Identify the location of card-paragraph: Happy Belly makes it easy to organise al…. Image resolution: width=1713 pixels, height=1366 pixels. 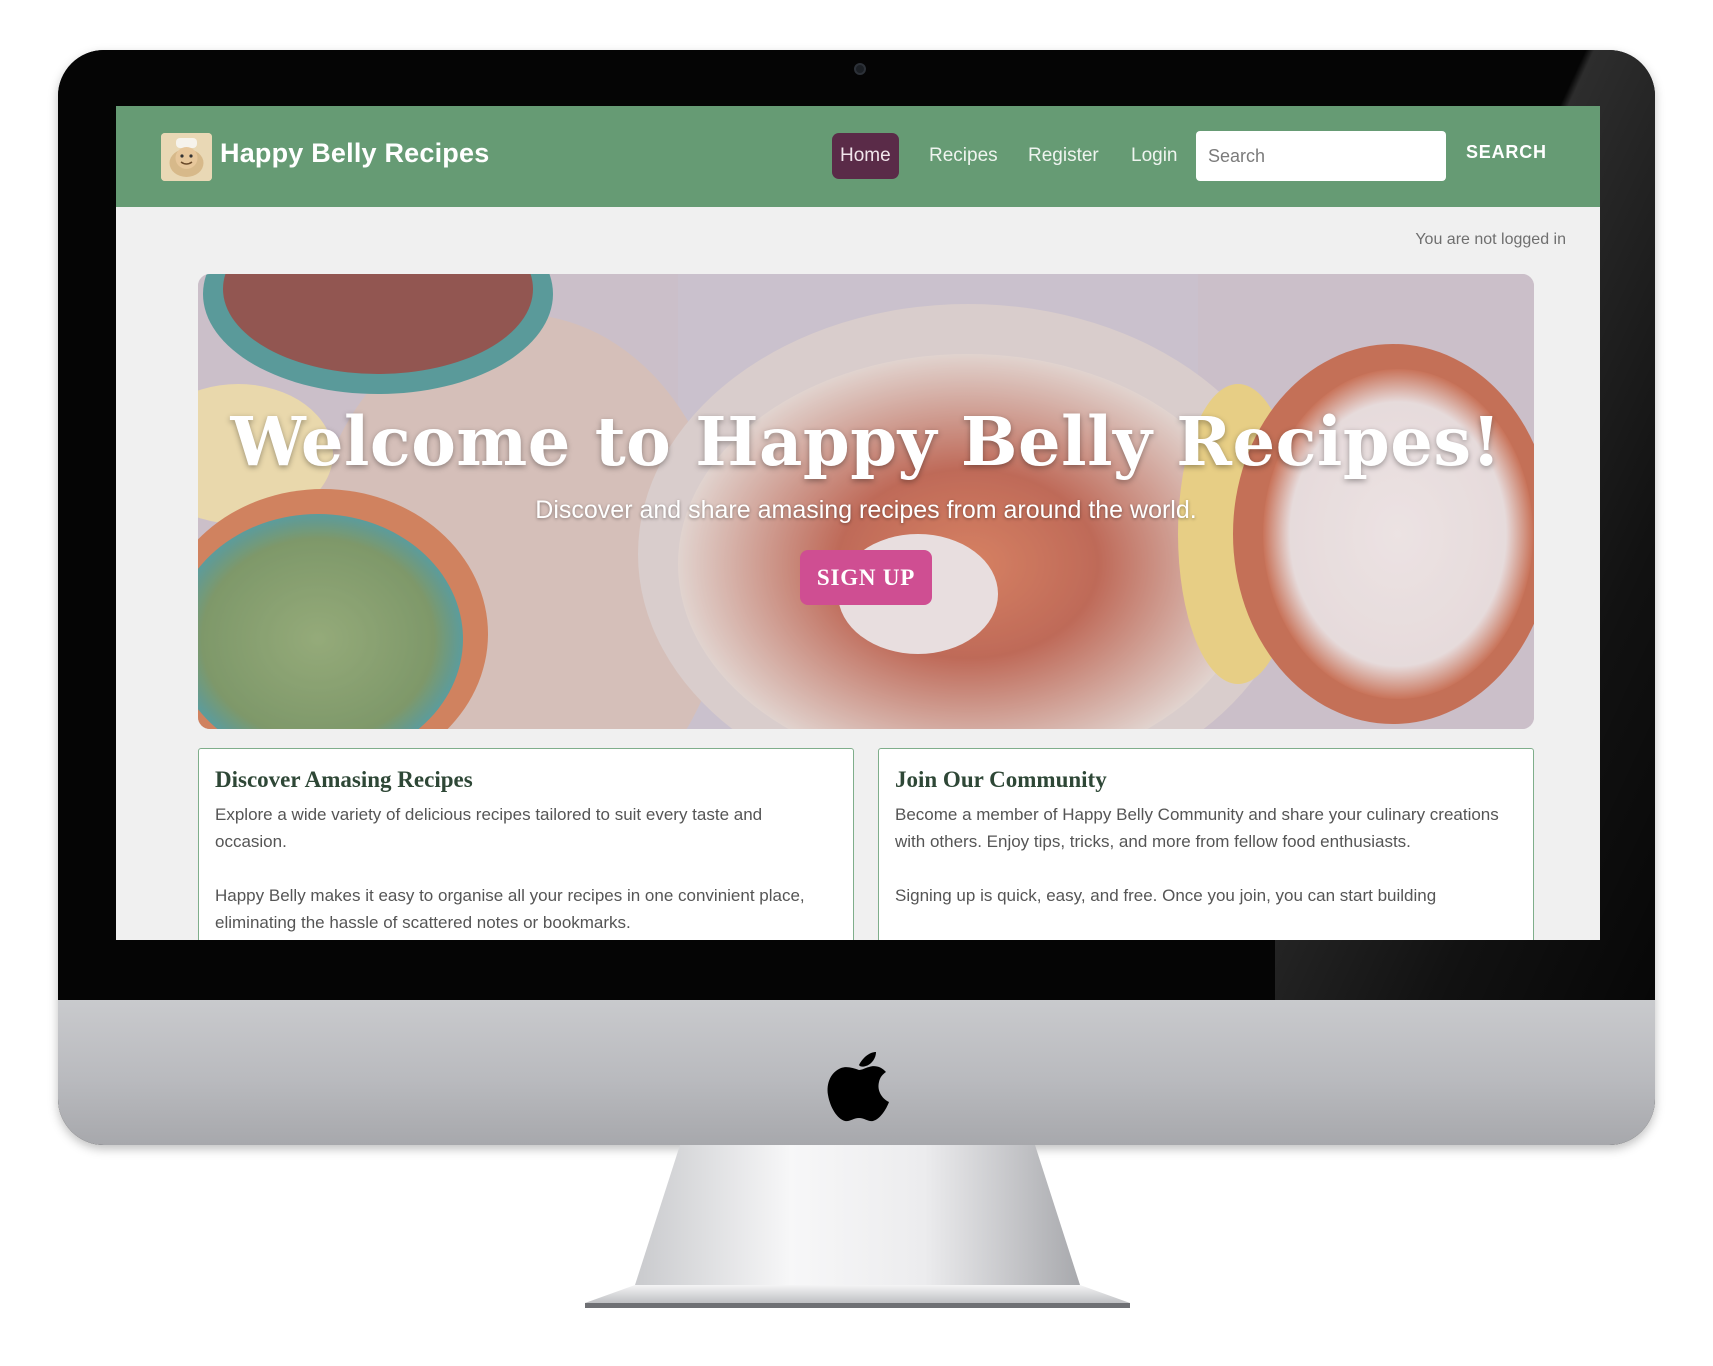
(510, 909).